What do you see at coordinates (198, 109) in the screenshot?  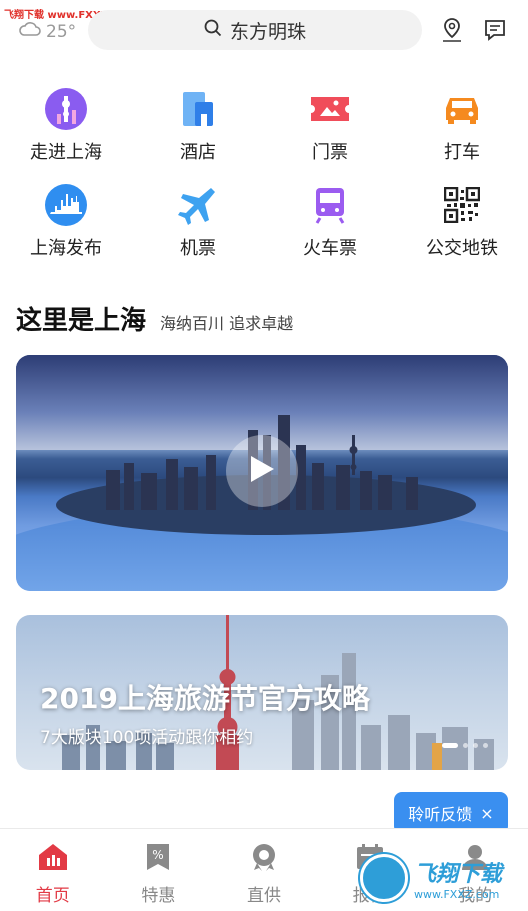 I see `building-icon` at bounding box center [198, 109].